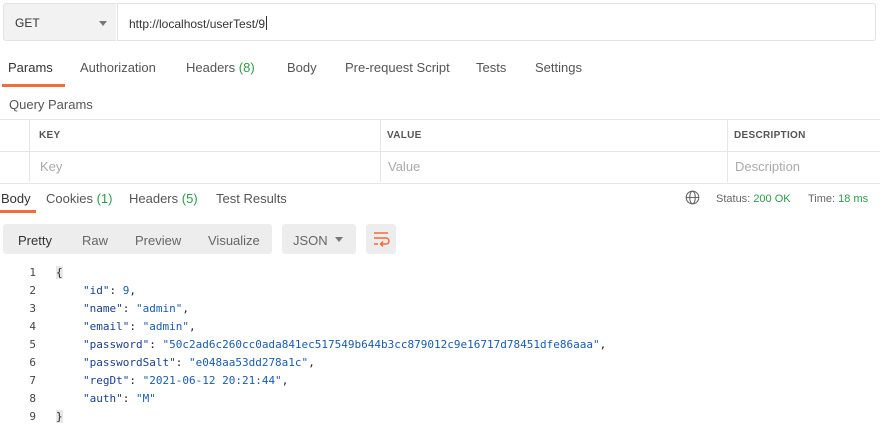  I want to click on line-number: 6, so click(32, 362).